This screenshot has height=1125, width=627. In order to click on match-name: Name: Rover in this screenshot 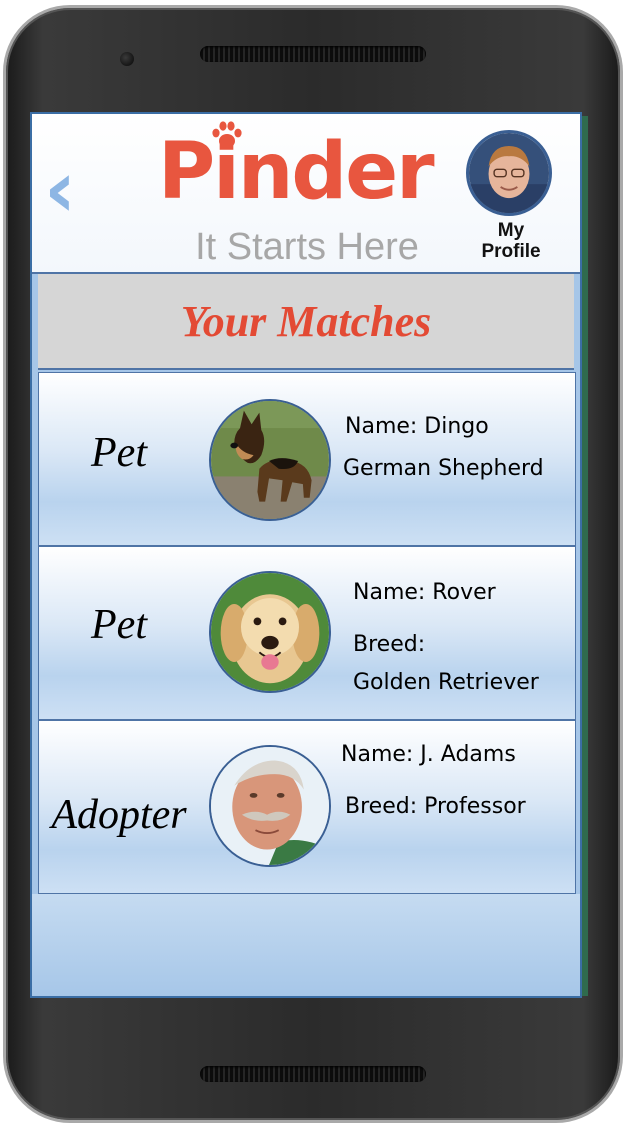, I will do `click(424, 592)`.